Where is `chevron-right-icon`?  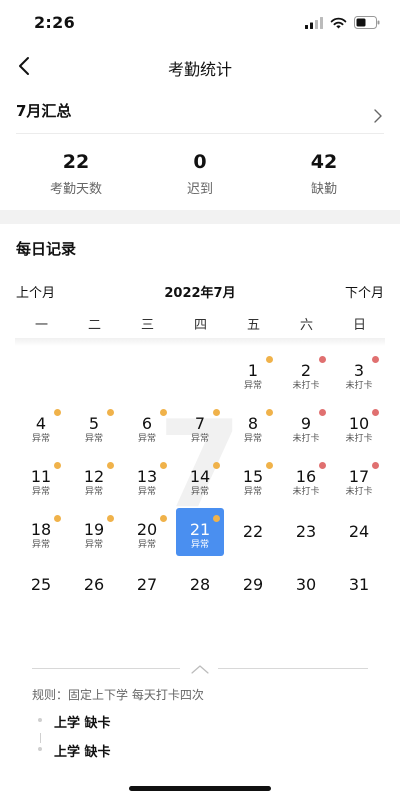
chevron-right-icon is located at coordinates (378, 116).